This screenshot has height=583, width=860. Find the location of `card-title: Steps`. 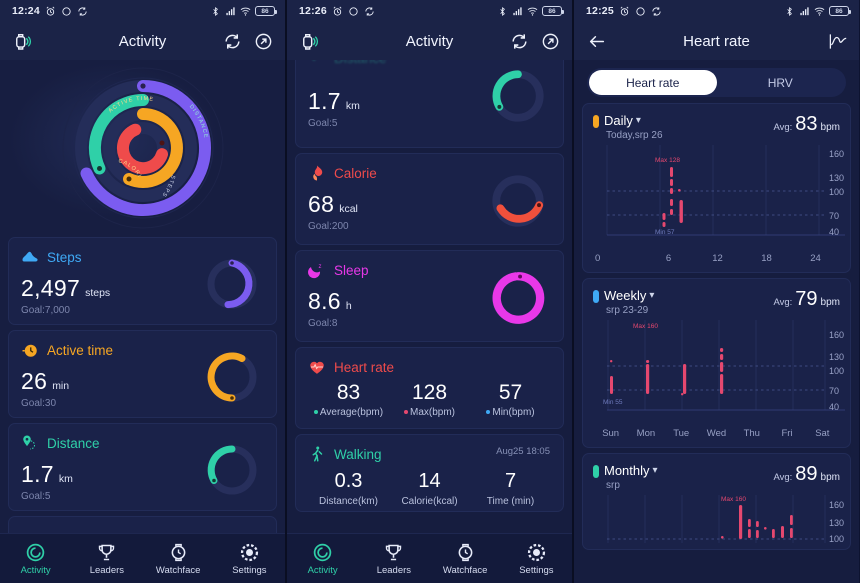

card-title: Steps is located at coordinates (64, 257).